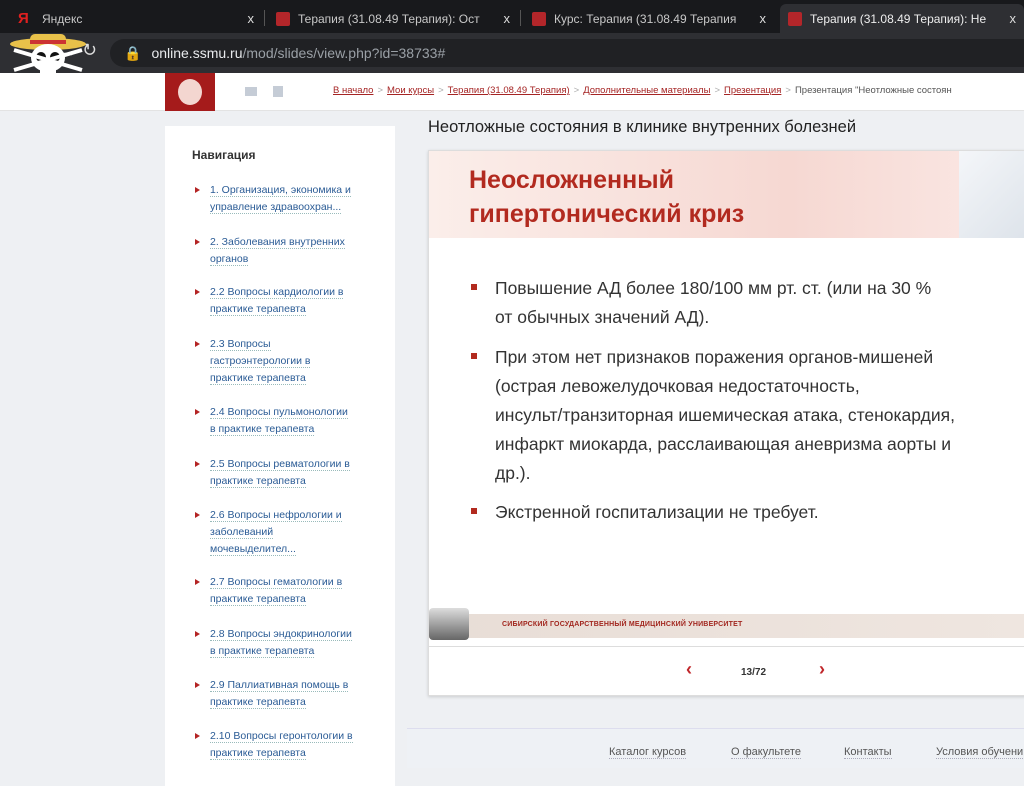 The width and height of the screenshot is (1024, 786). Describe the element at coordinates (607, 197) in the screenshot. I see `slide-heading: Неосложненный гипертонический криз` at that location.